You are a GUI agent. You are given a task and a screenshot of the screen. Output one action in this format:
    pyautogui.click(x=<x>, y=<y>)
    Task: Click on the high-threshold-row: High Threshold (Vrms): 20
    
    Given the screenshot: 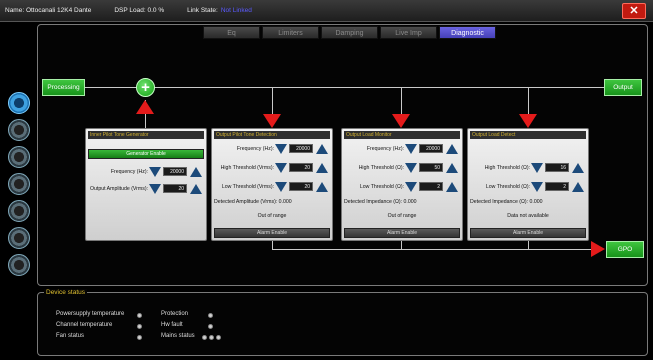 What is the action you would take?
    pyautogui.click(x=272, y=168)
    